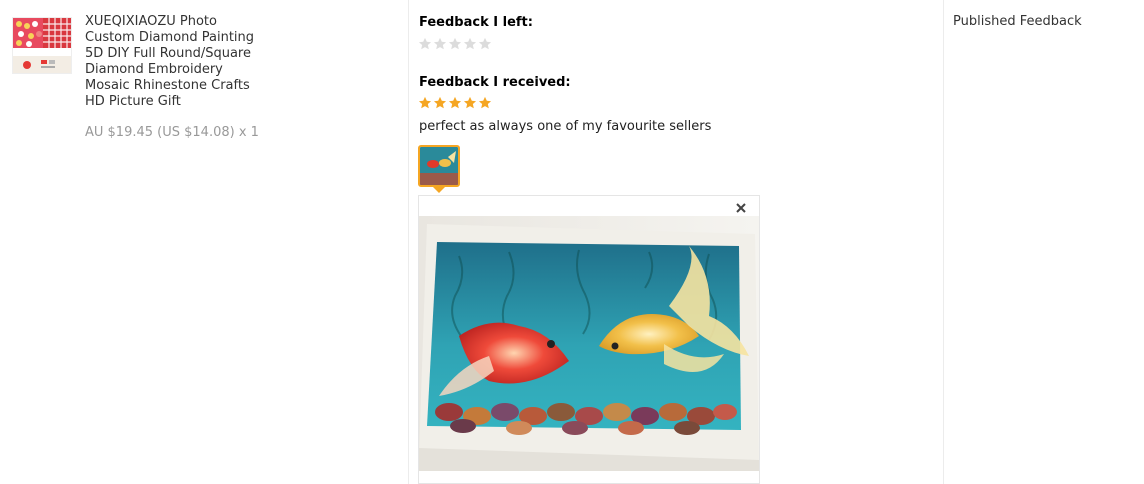 Image resolution: width=1144 pixels, height=484 pixels. I want to click on thumbnail-caret, so click(439, 190).